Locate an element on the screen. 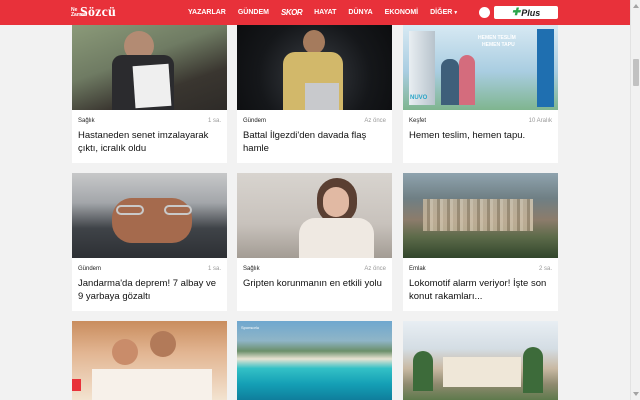 This screenshot has width=640, height=400. plus-button: ✚ Plus is located at coordinates (526, 12).